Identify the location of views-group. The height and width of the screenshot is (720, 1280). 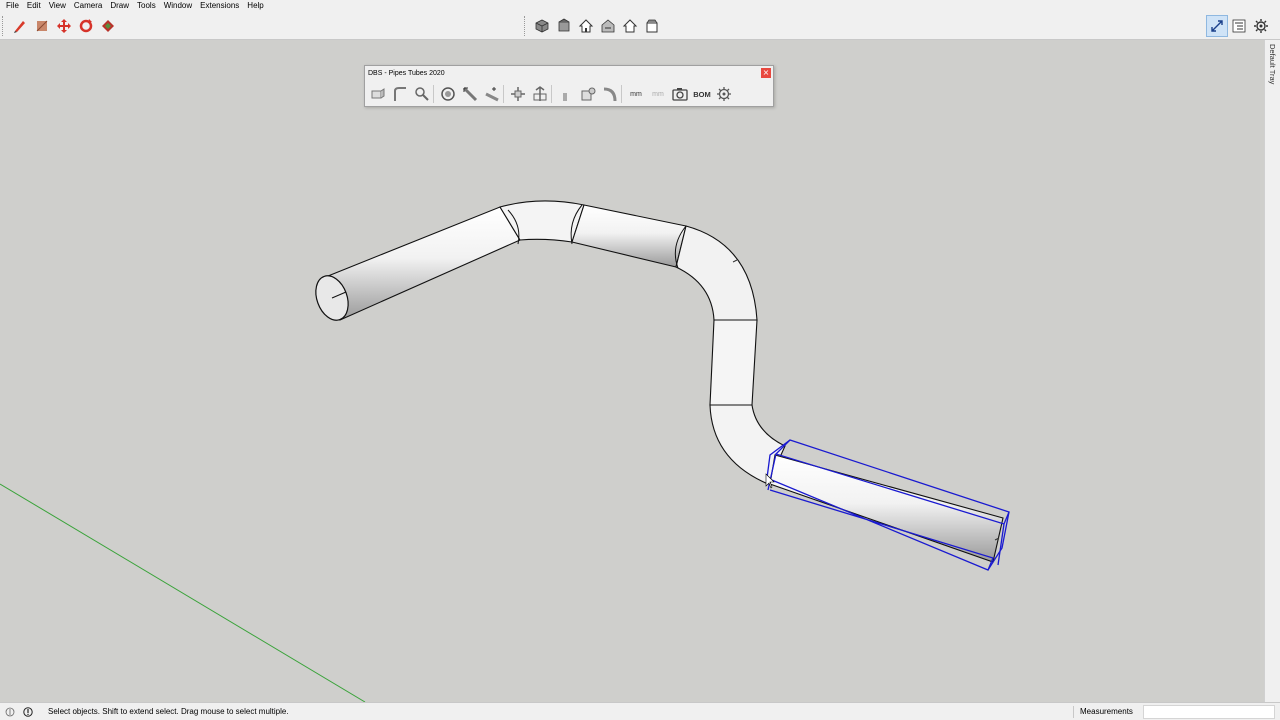
(593, 26).